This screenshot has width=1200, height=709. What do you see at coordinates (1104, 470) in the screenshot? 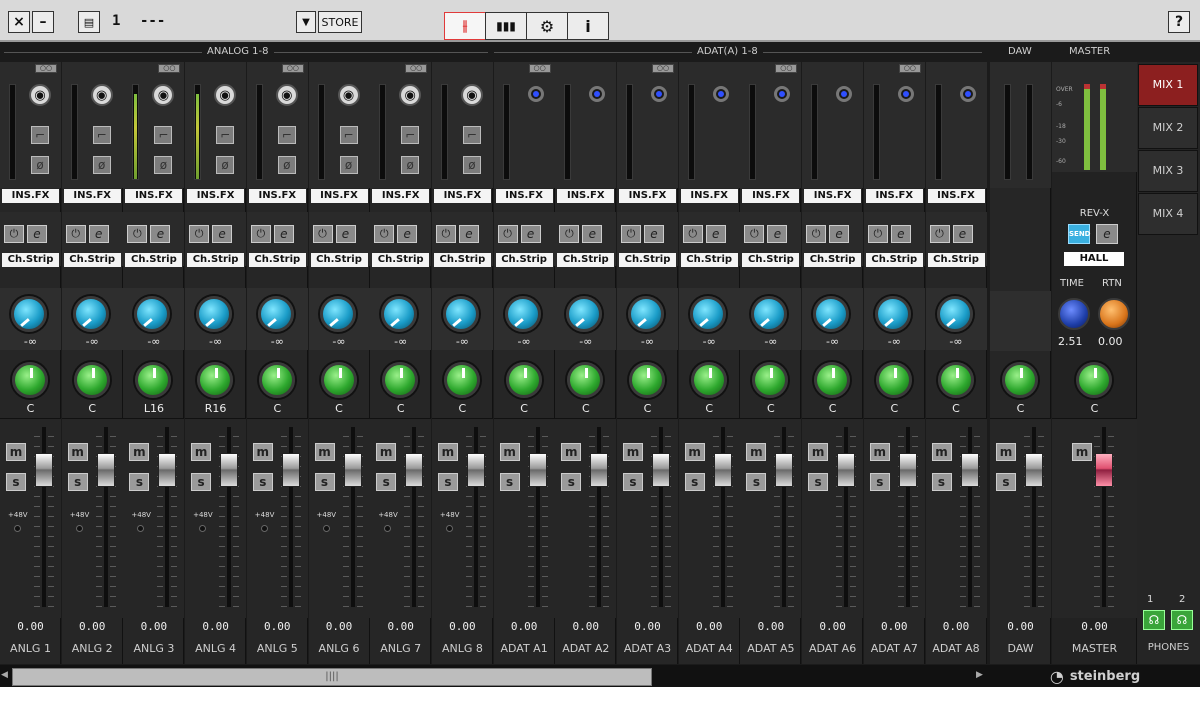
I see `master-fader` at bounding box center [1104, 470].